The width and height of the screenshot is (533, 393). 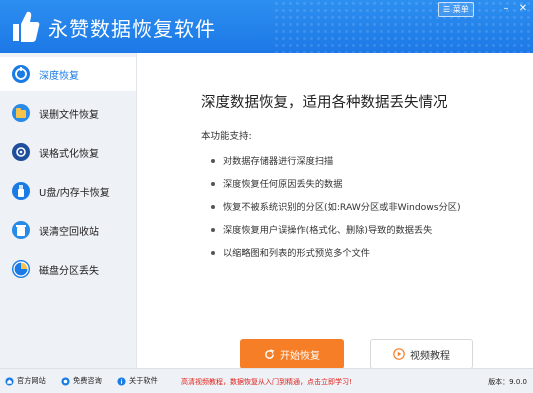 What do you see at coordinates (523, 8) in the screenshot?
I see `close-icon: ✕` at bounding box center [523, 8].